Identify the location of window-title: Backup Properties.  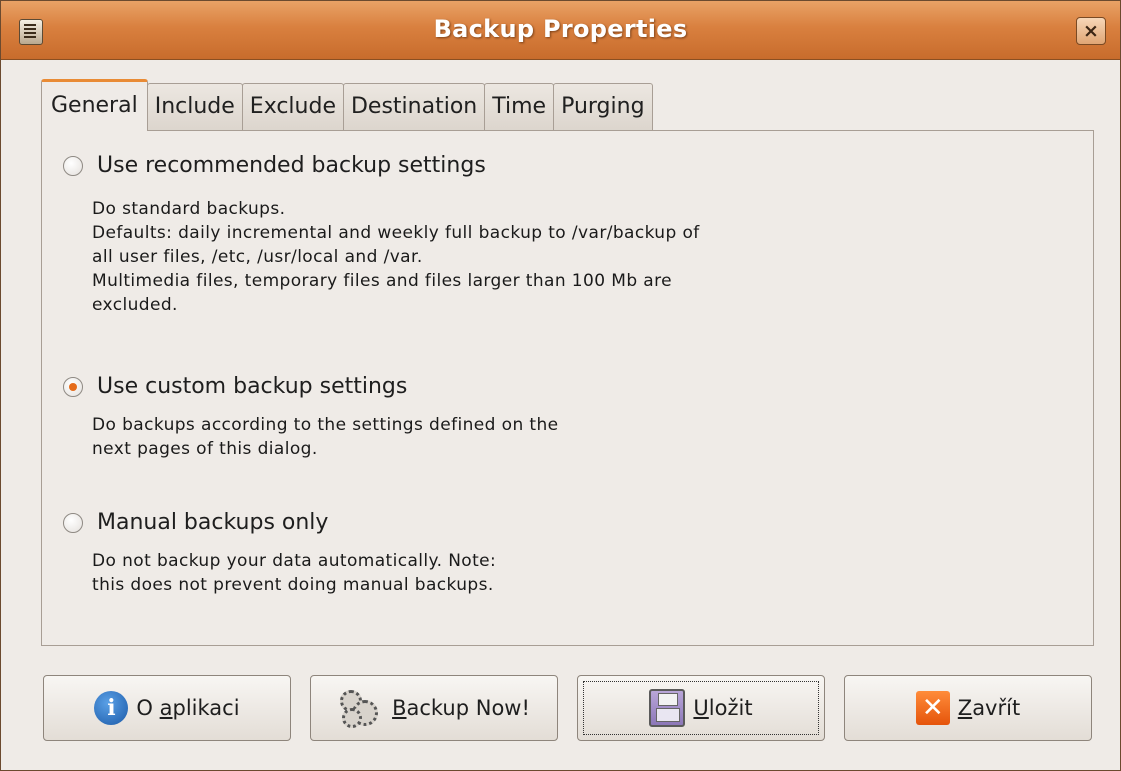
(560, 29).